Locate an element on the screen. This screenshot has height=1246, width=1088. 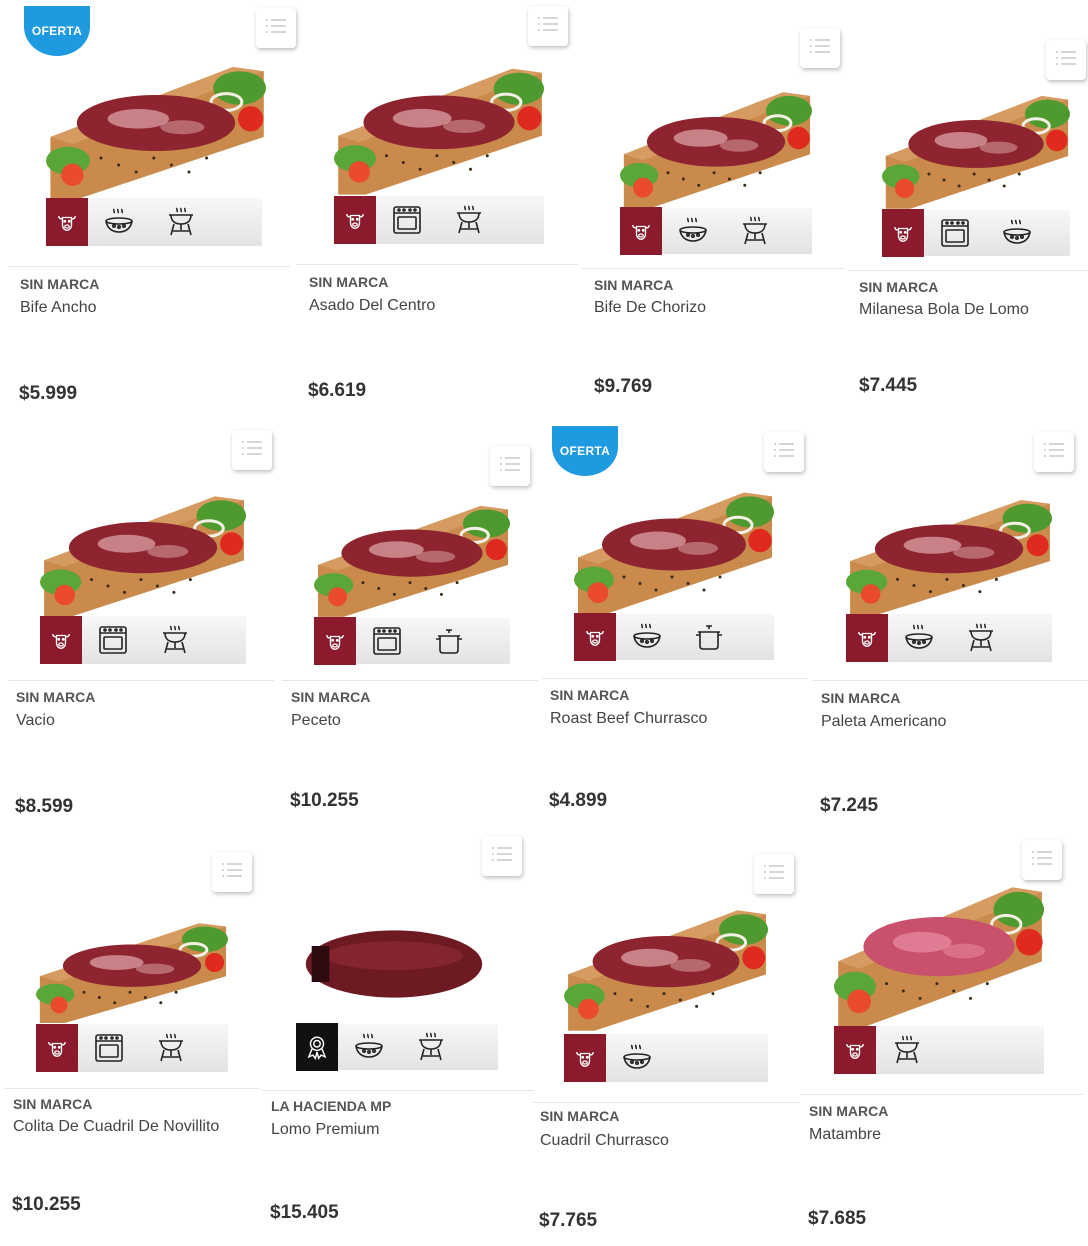
product-card: SIN MARCA Peceto $10.255 is located at coordinates (413, 622).